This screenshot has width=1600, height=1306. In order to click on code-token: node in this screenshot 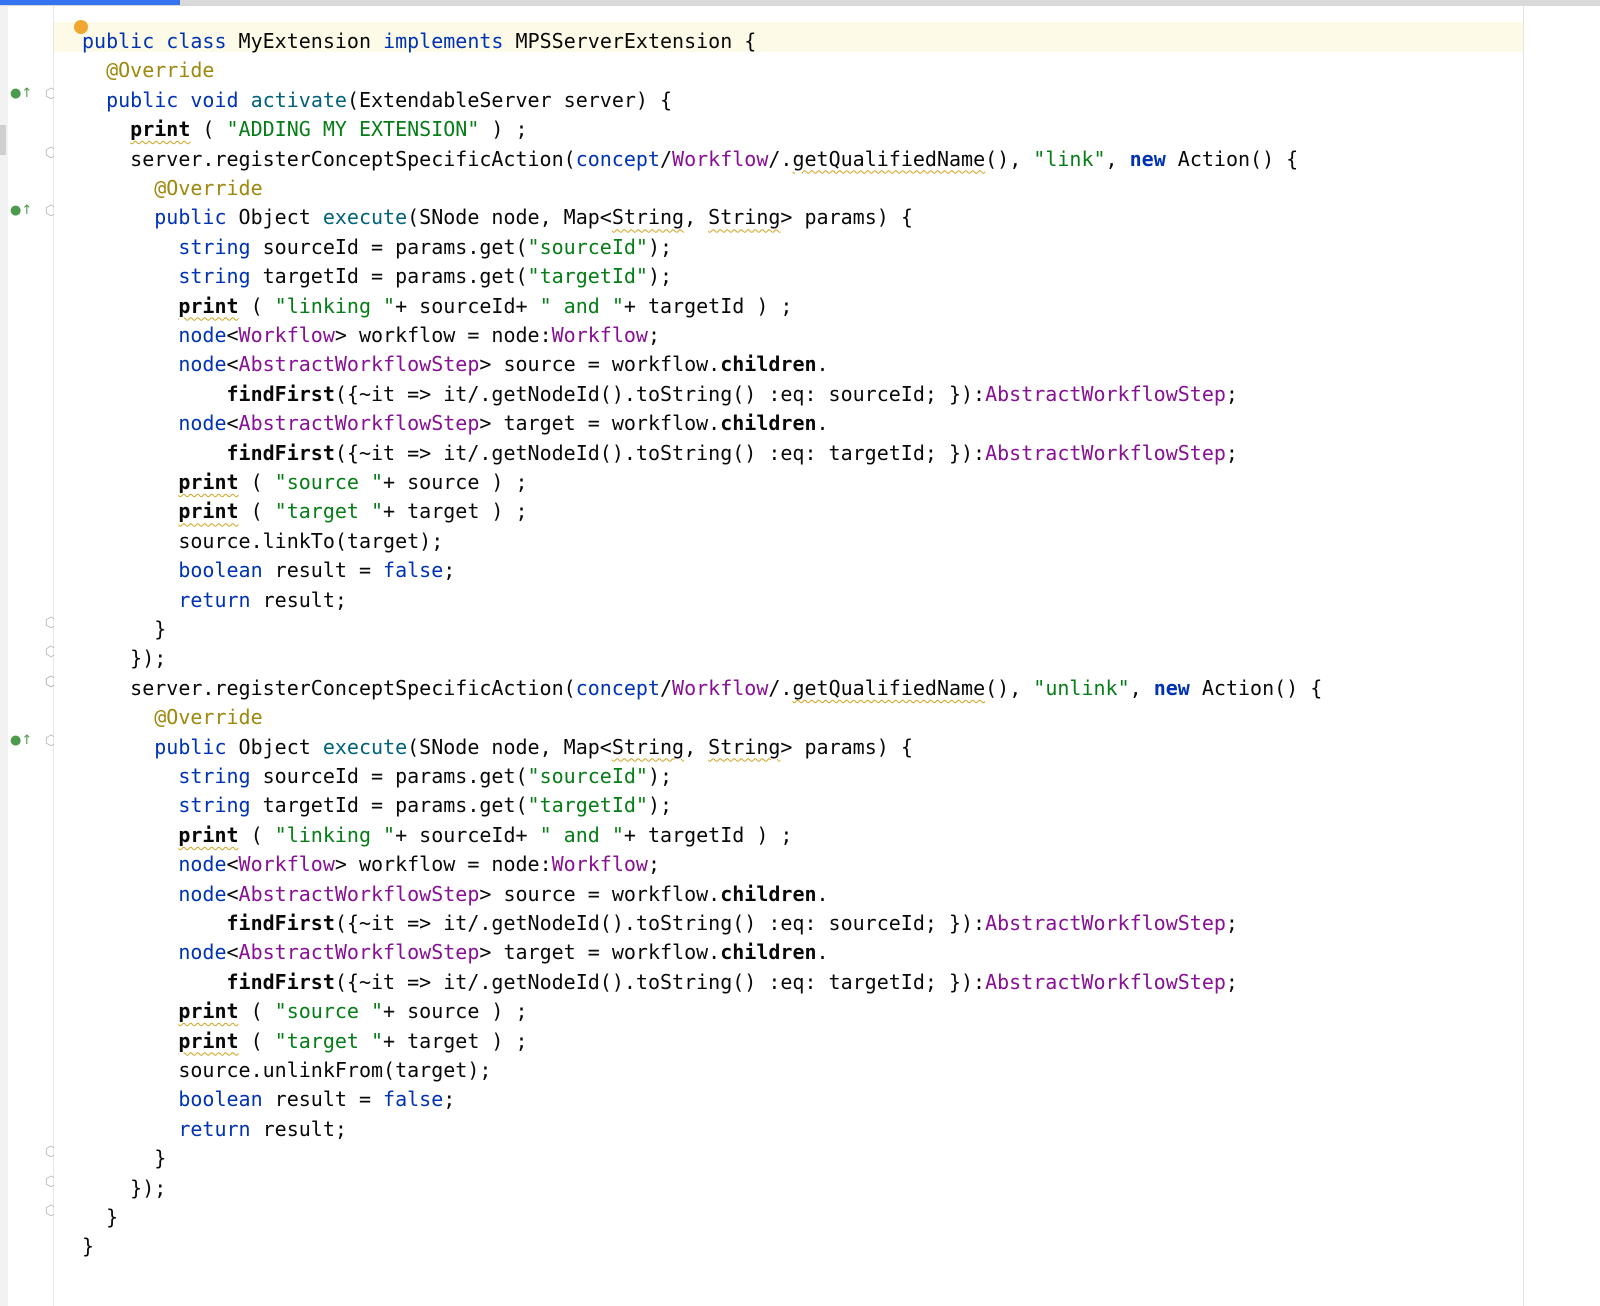, I will do `click(202, 952)`.